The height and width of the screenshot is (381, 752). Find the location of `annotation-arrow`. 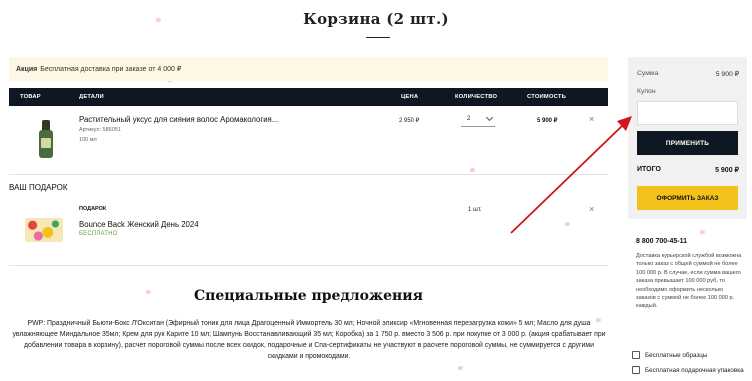

annotation-arrow is located at coordinates (571, 175).